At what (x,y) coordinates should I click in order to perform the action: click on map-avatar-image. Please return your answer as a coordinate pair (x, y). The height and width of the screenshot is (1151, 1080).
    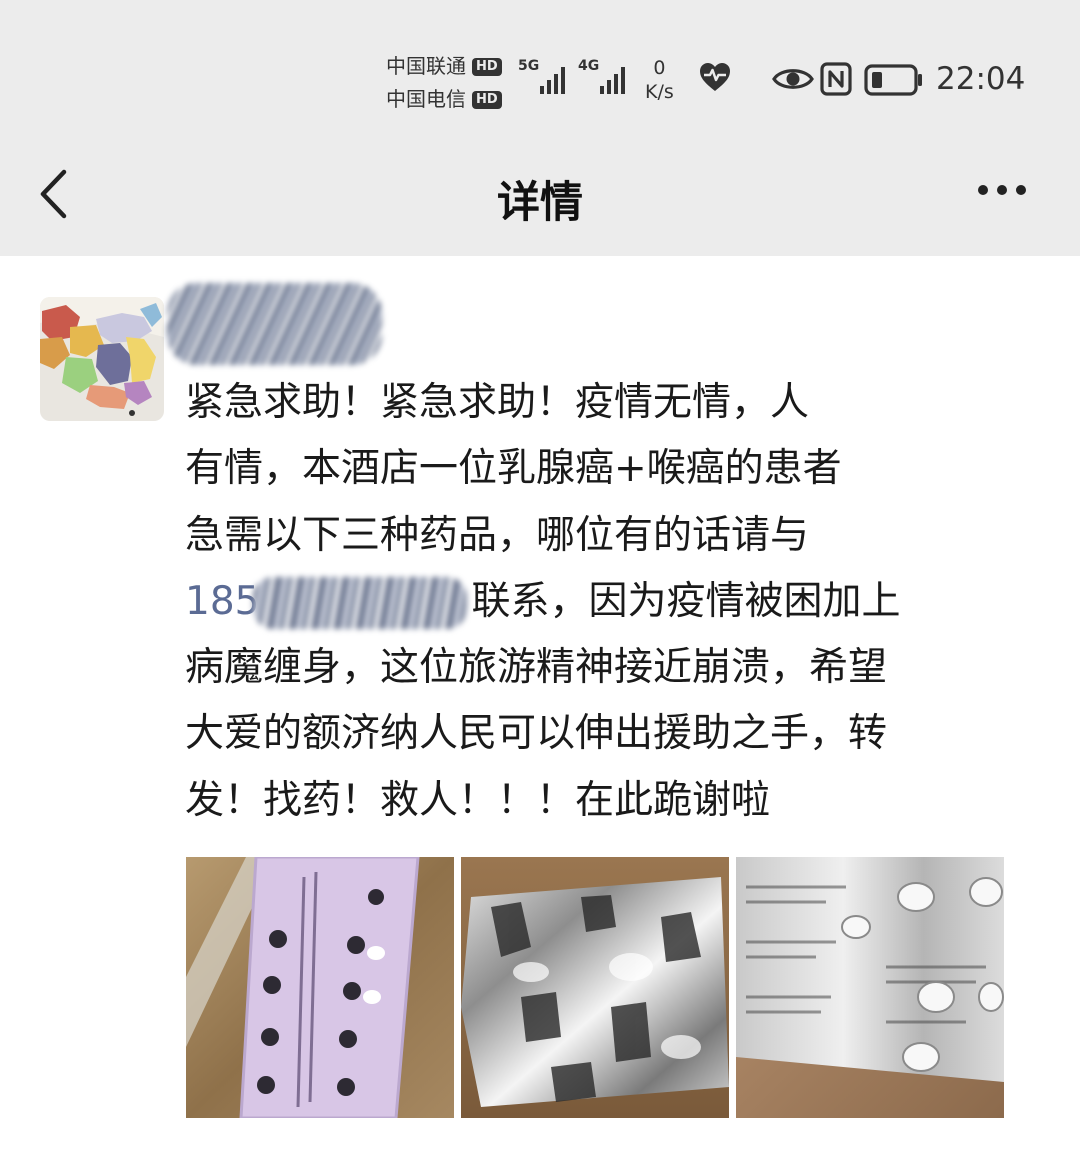
    Looking at the image, I should click on (102, 359).